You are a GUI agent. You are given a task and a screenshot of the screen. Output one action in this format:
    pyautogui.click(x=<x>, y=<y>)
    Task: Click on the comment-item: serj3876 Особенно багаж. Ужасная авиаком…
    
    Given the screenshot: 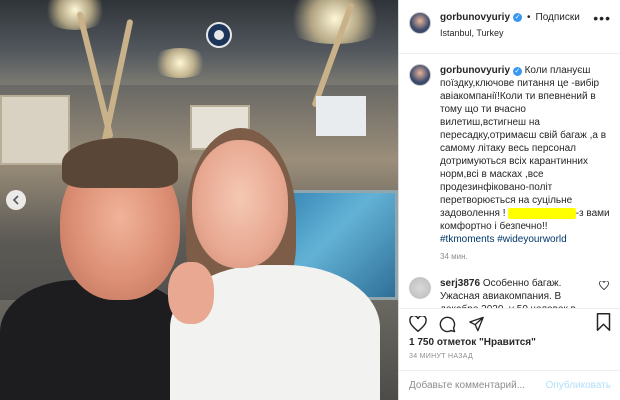 What is the action you would take?
    pyautogui.click(x=510, y=292)
    